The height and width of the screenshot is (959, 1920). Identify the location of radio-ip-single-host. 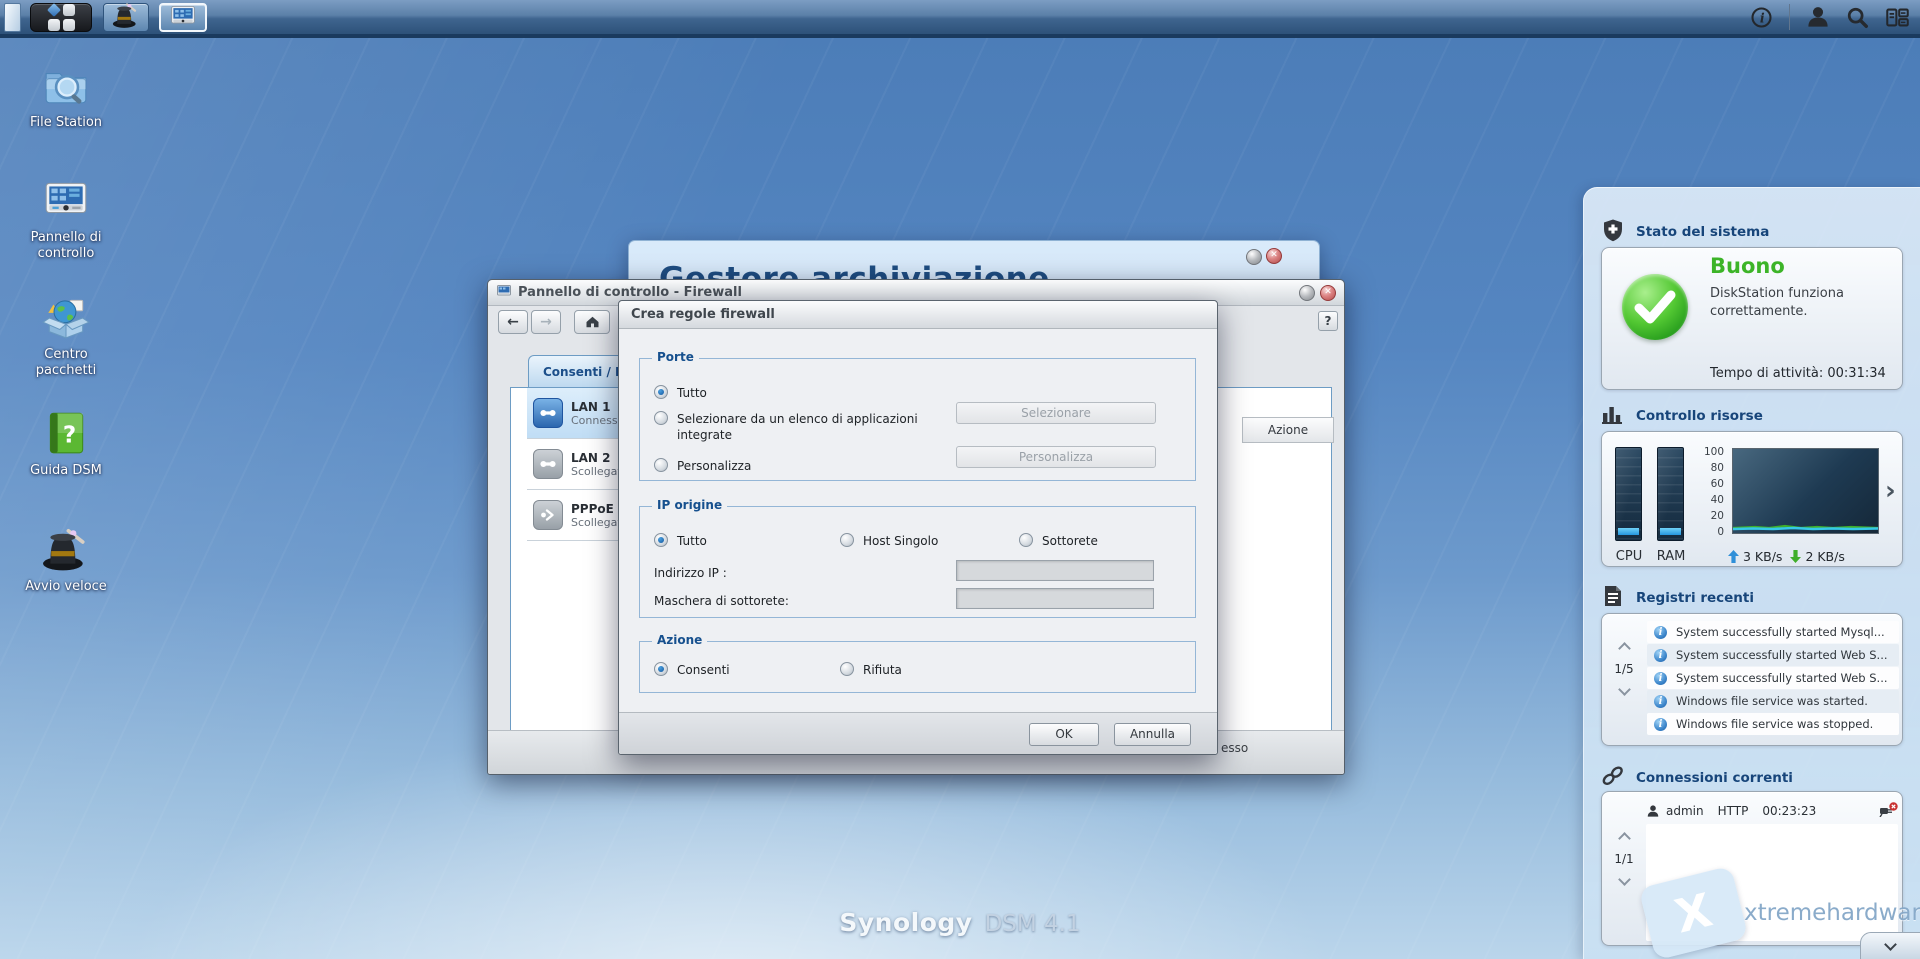
(847, 540).